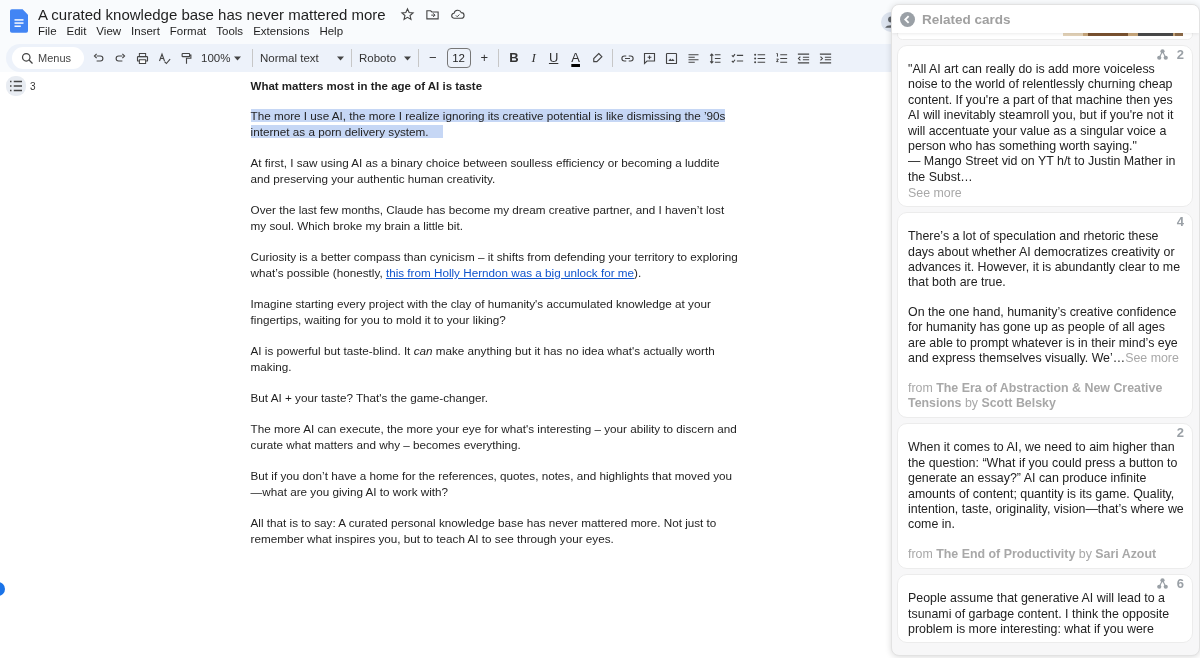 The image size is (1200, 658). Describe the element at coordinates (575, 58) in the screenshot. I see `text-color-button: A` at that location.